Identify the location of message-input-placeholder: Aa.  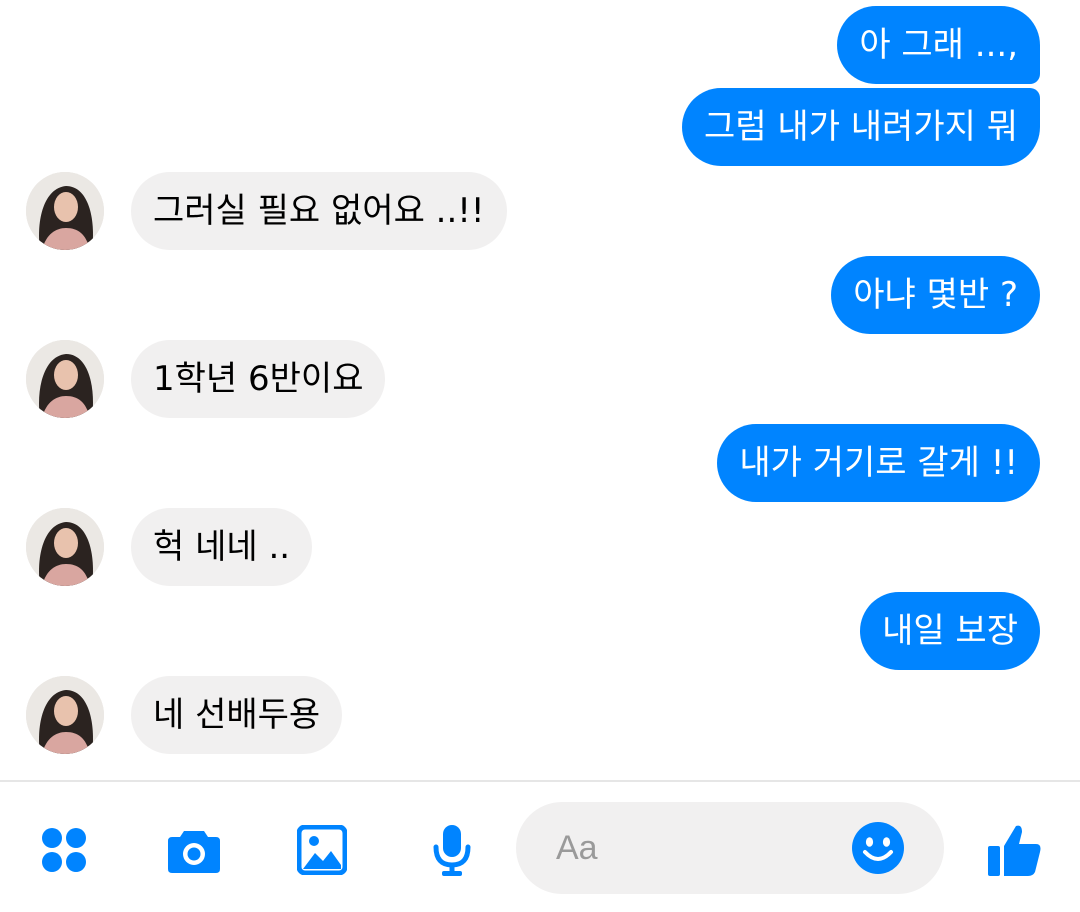
(577, 848).